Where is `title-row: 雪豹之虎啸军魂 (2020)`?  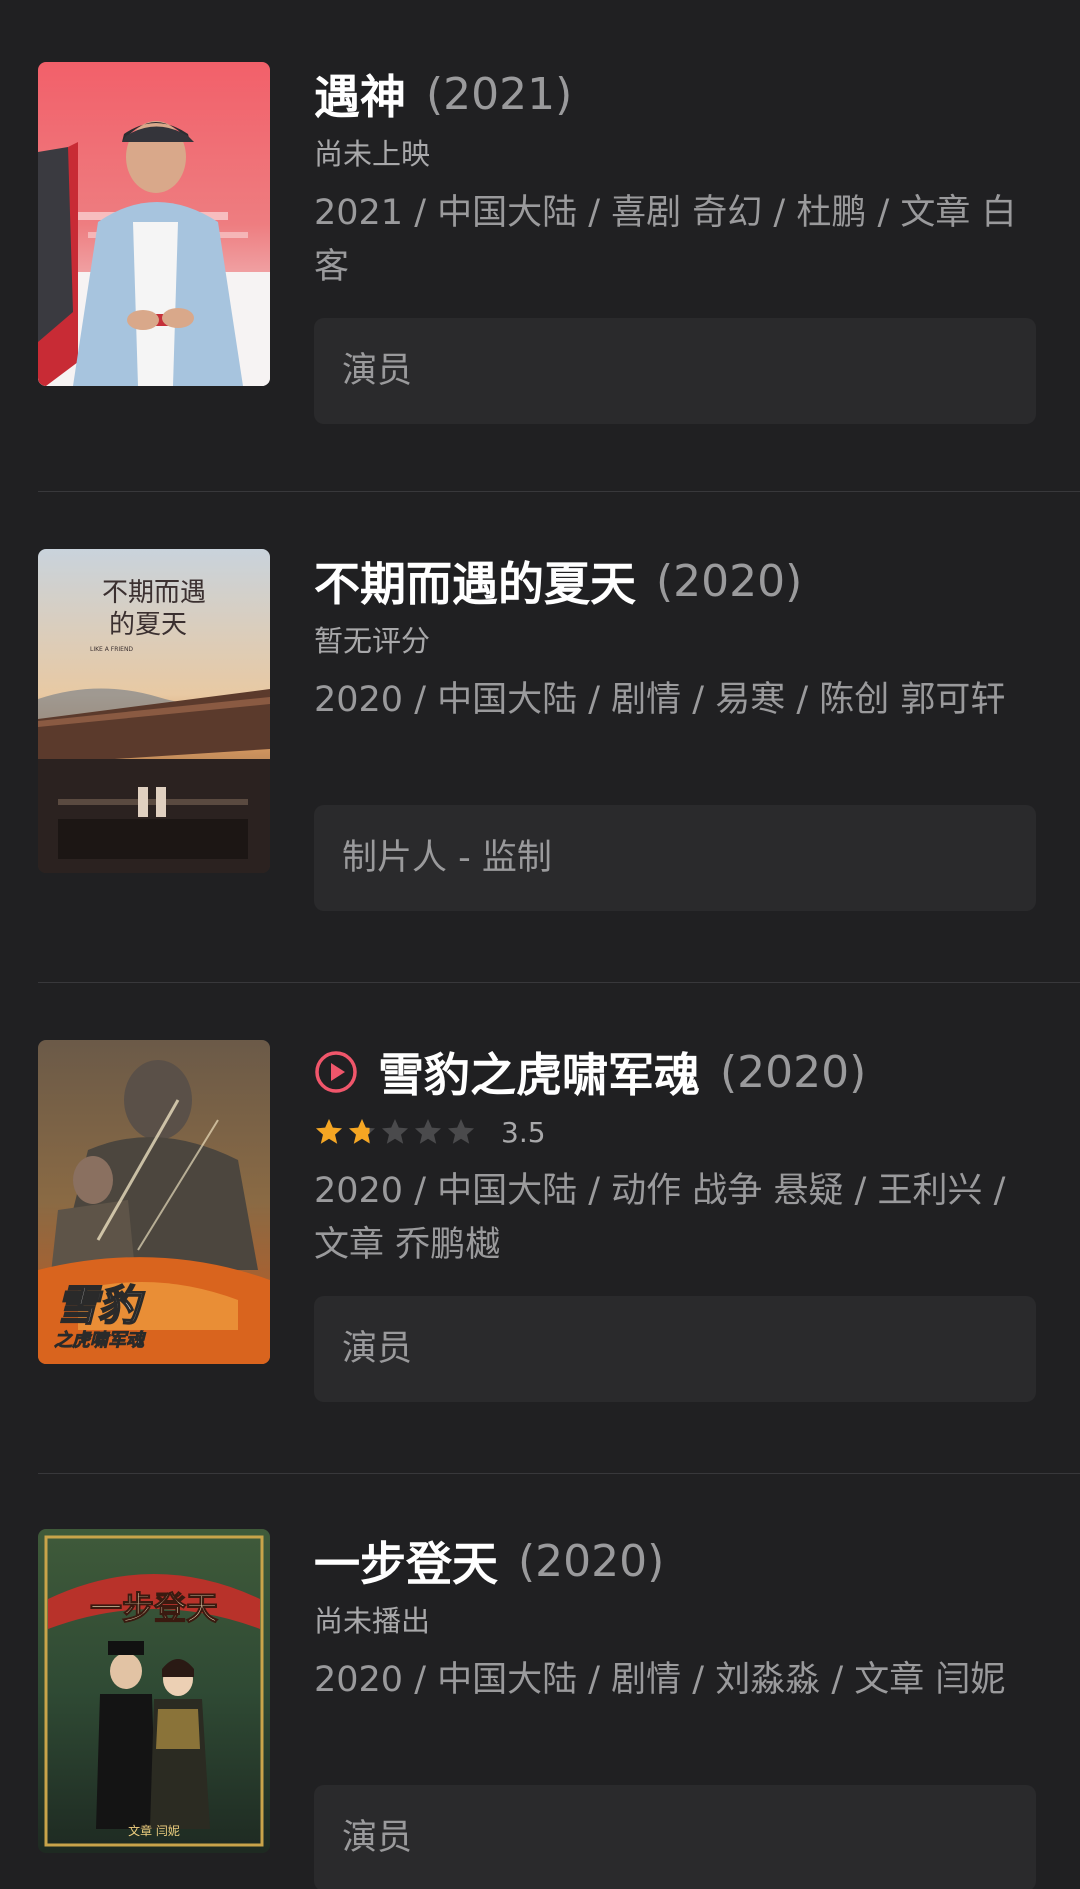
title-row: 雪豹之虎啸军魂 (2020) is located at coordinates (675, 1072).